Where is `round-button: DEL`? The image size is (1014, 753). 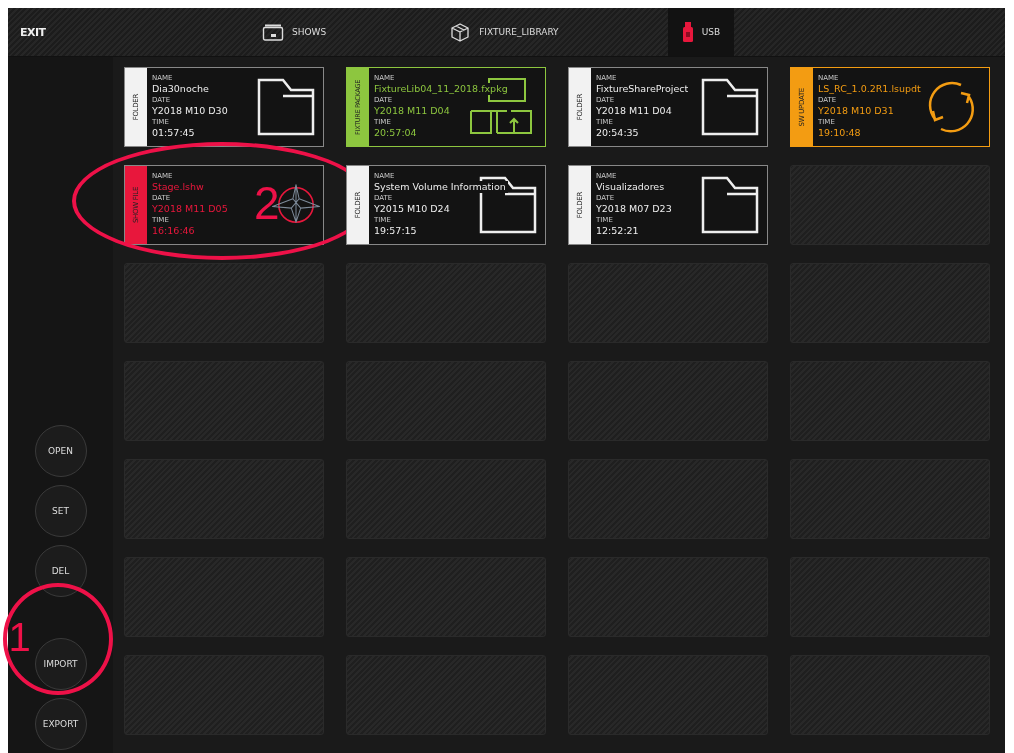 round-button: DEL is located at coordinates (60, 571).